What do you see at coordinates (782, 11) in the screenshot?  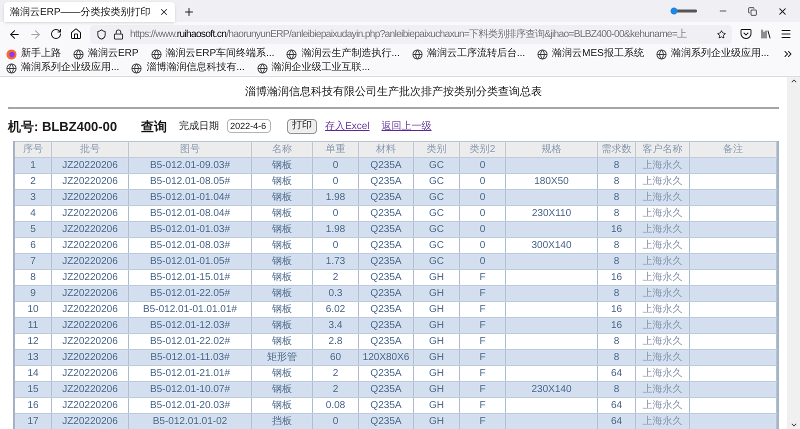 I see `close-window-icon` at bounding box center [782, 11].